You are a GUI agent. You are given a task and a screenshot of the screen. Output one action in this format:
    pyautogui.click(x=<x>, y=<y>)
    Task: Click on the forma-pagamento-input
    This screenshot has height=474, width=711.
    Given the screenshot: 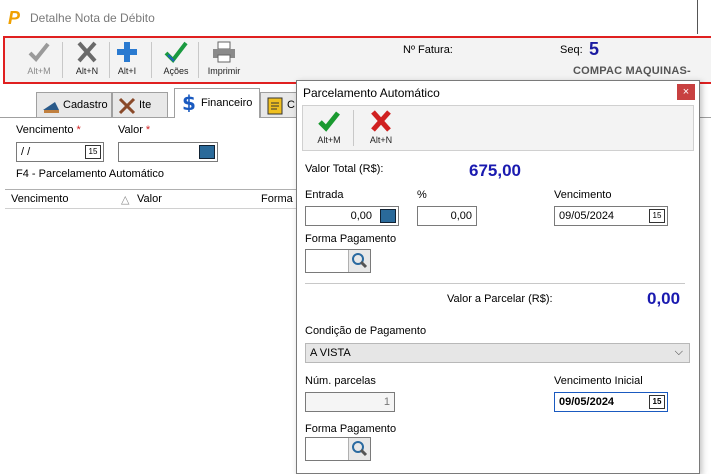 What is the action you would take?
    pyautogui.click(x=338, y=261)
    